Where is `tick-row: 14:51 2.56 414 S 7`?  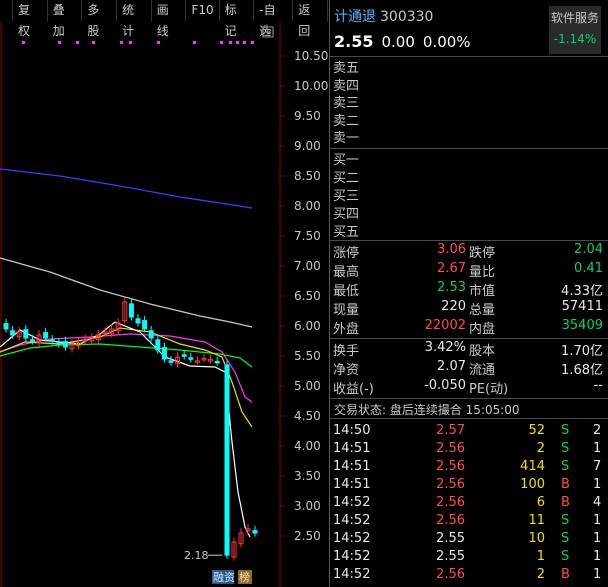
tick-row: 14:51 2.56 414 S 7 is located at coordinates (469, 467).